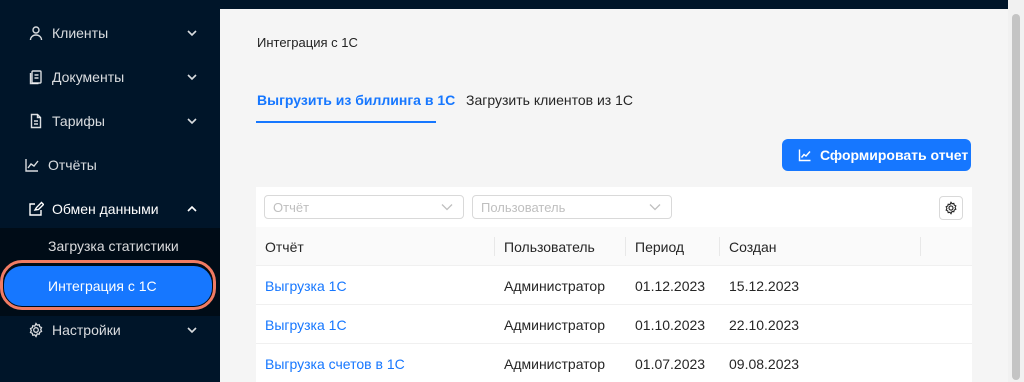  What do you see at coordinates (105, 209) in the screenshot?
I see `sidebar-item-label: Обмен данными` at bounding box center [105, 209].